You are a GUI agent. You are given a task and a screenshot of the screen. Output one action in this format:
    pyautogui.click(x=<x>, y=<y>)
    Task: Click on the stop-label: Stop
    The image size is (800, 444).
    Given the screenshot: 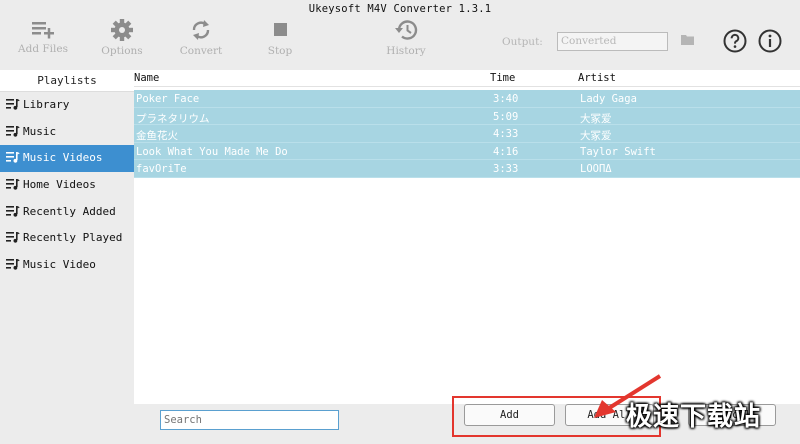 What is the action you would take?
    pyautogui.click(x=280, y=51)
    